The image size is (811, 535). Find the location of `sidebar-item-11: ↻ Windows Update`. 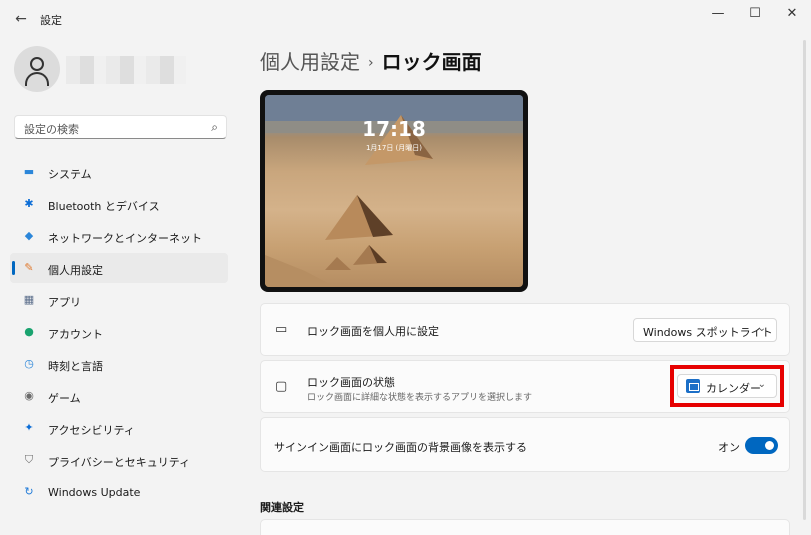

sidebar-item-11: ↻ Windows Update is located at coordinates (119, 492).